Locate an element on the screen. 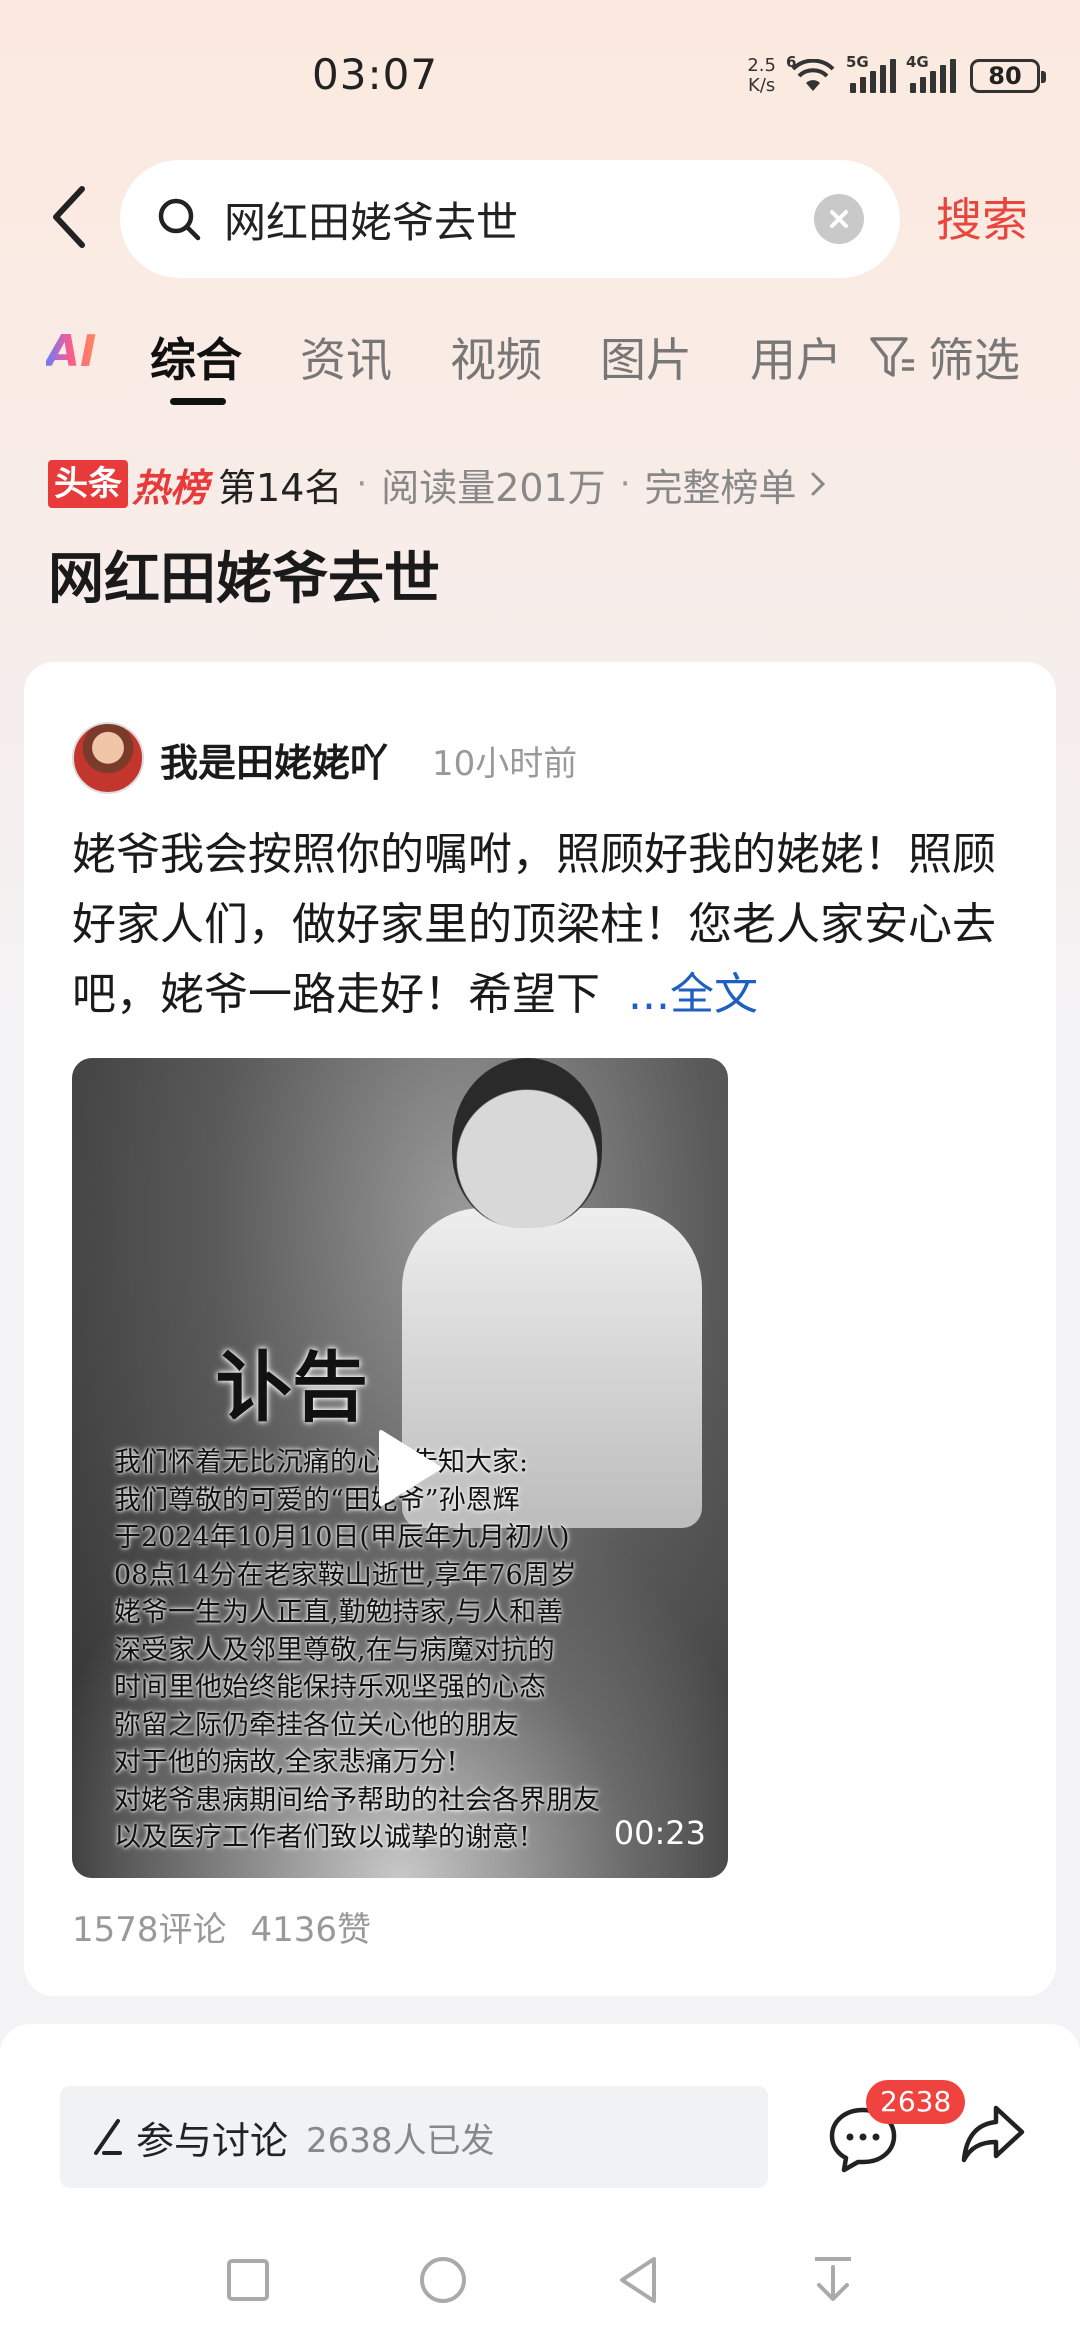  back-button is located at coordinates (70, 217).